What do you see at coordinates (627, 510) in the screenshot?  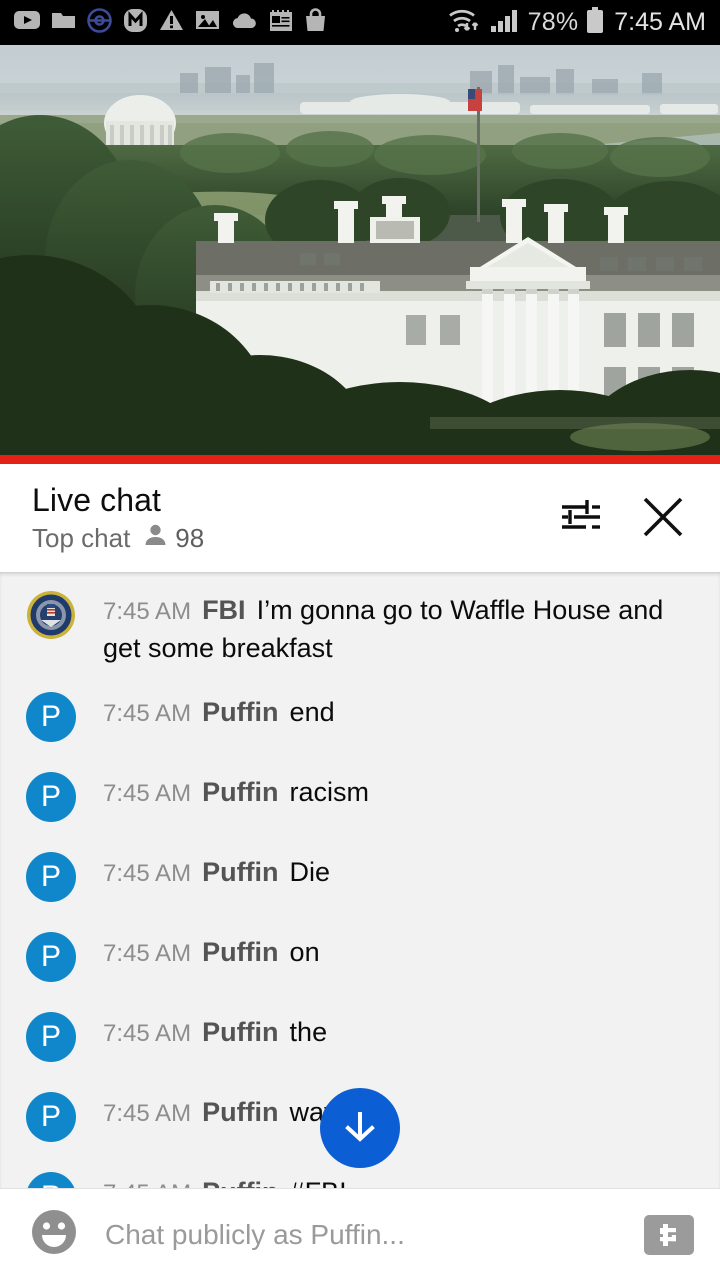 I see `live-chat-header-actions` at bounding box center [627, 510].